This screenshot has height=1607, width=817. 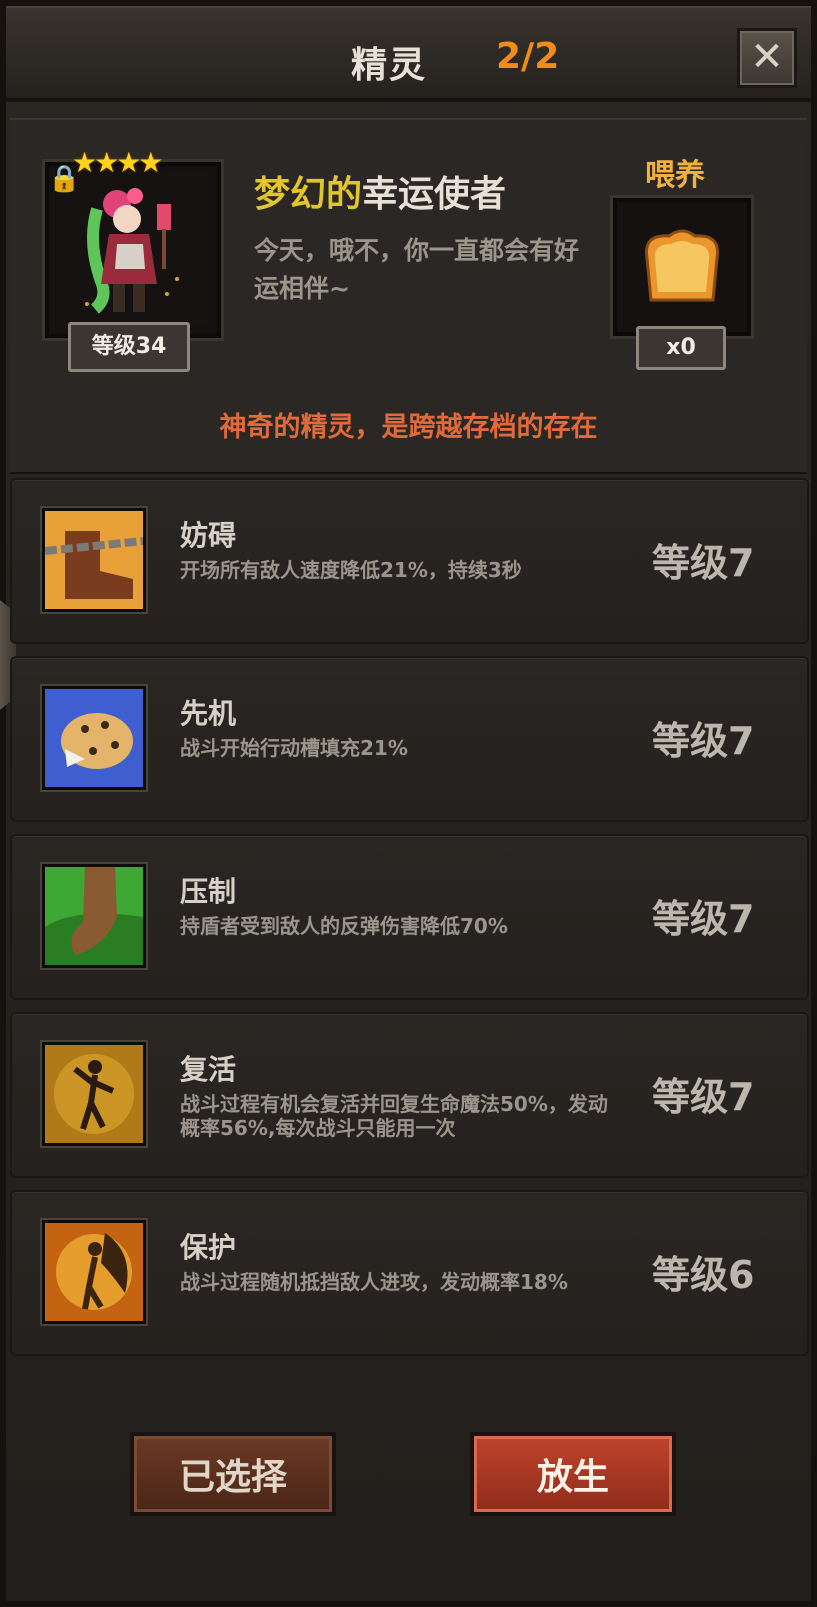 What do you see at coordinates (417, 269) in the screenshot?
I see `hero-description: 今天，哦不，你一直都会有好运相伴~` at bounding box center [417, 269].